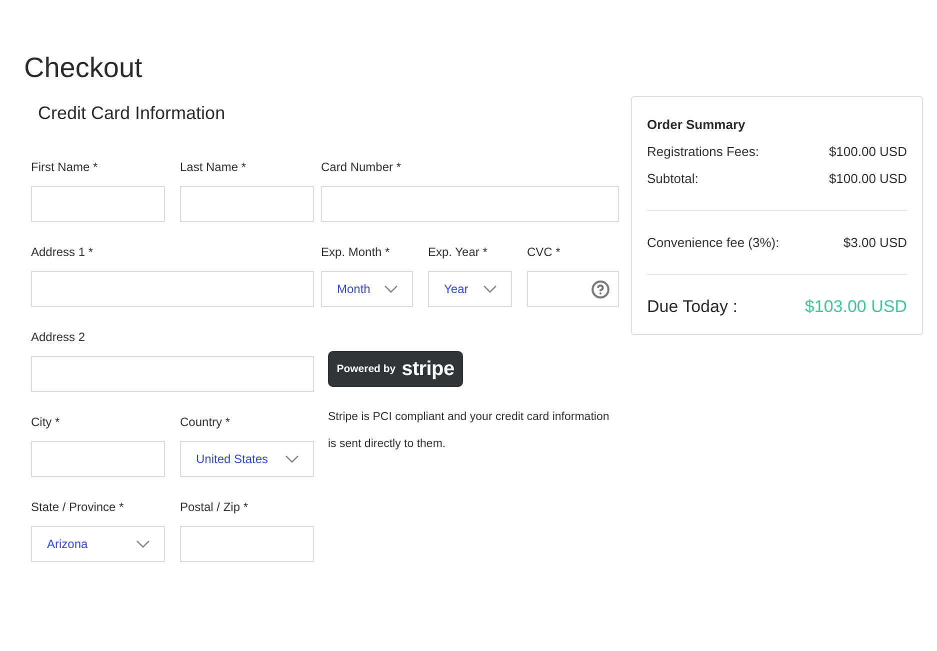 The width and height of the screenshot is (937, 651). What do you see at coordinates (77, 507) in the screenshot?
I see `field-label: State / Province *` at bounding box center [77, 507].